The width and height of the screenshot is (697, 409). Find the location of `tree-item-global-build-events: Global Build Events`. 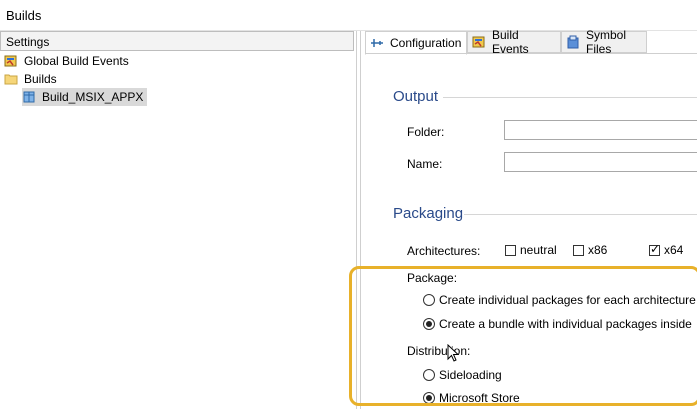

tree-item-global-build-events: Global Build Events is located at coordinates (66, 61).